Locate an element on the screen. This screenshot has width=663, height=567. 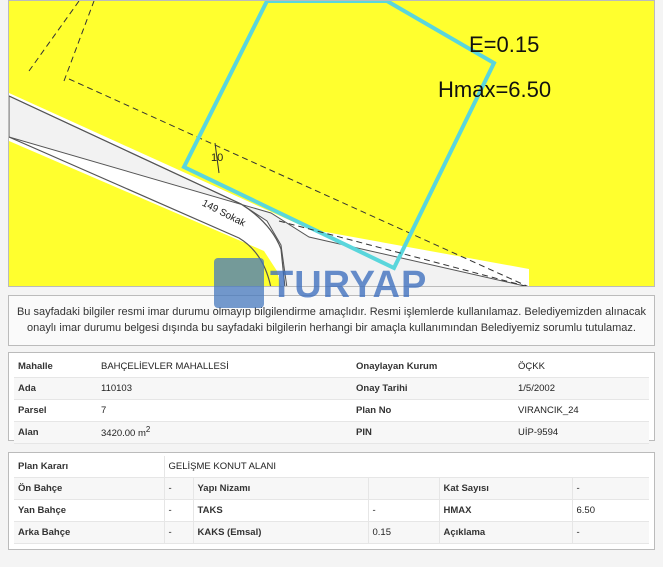
kat-sayisi-label: Kat Sayısı is located at coordinates (506, 488).